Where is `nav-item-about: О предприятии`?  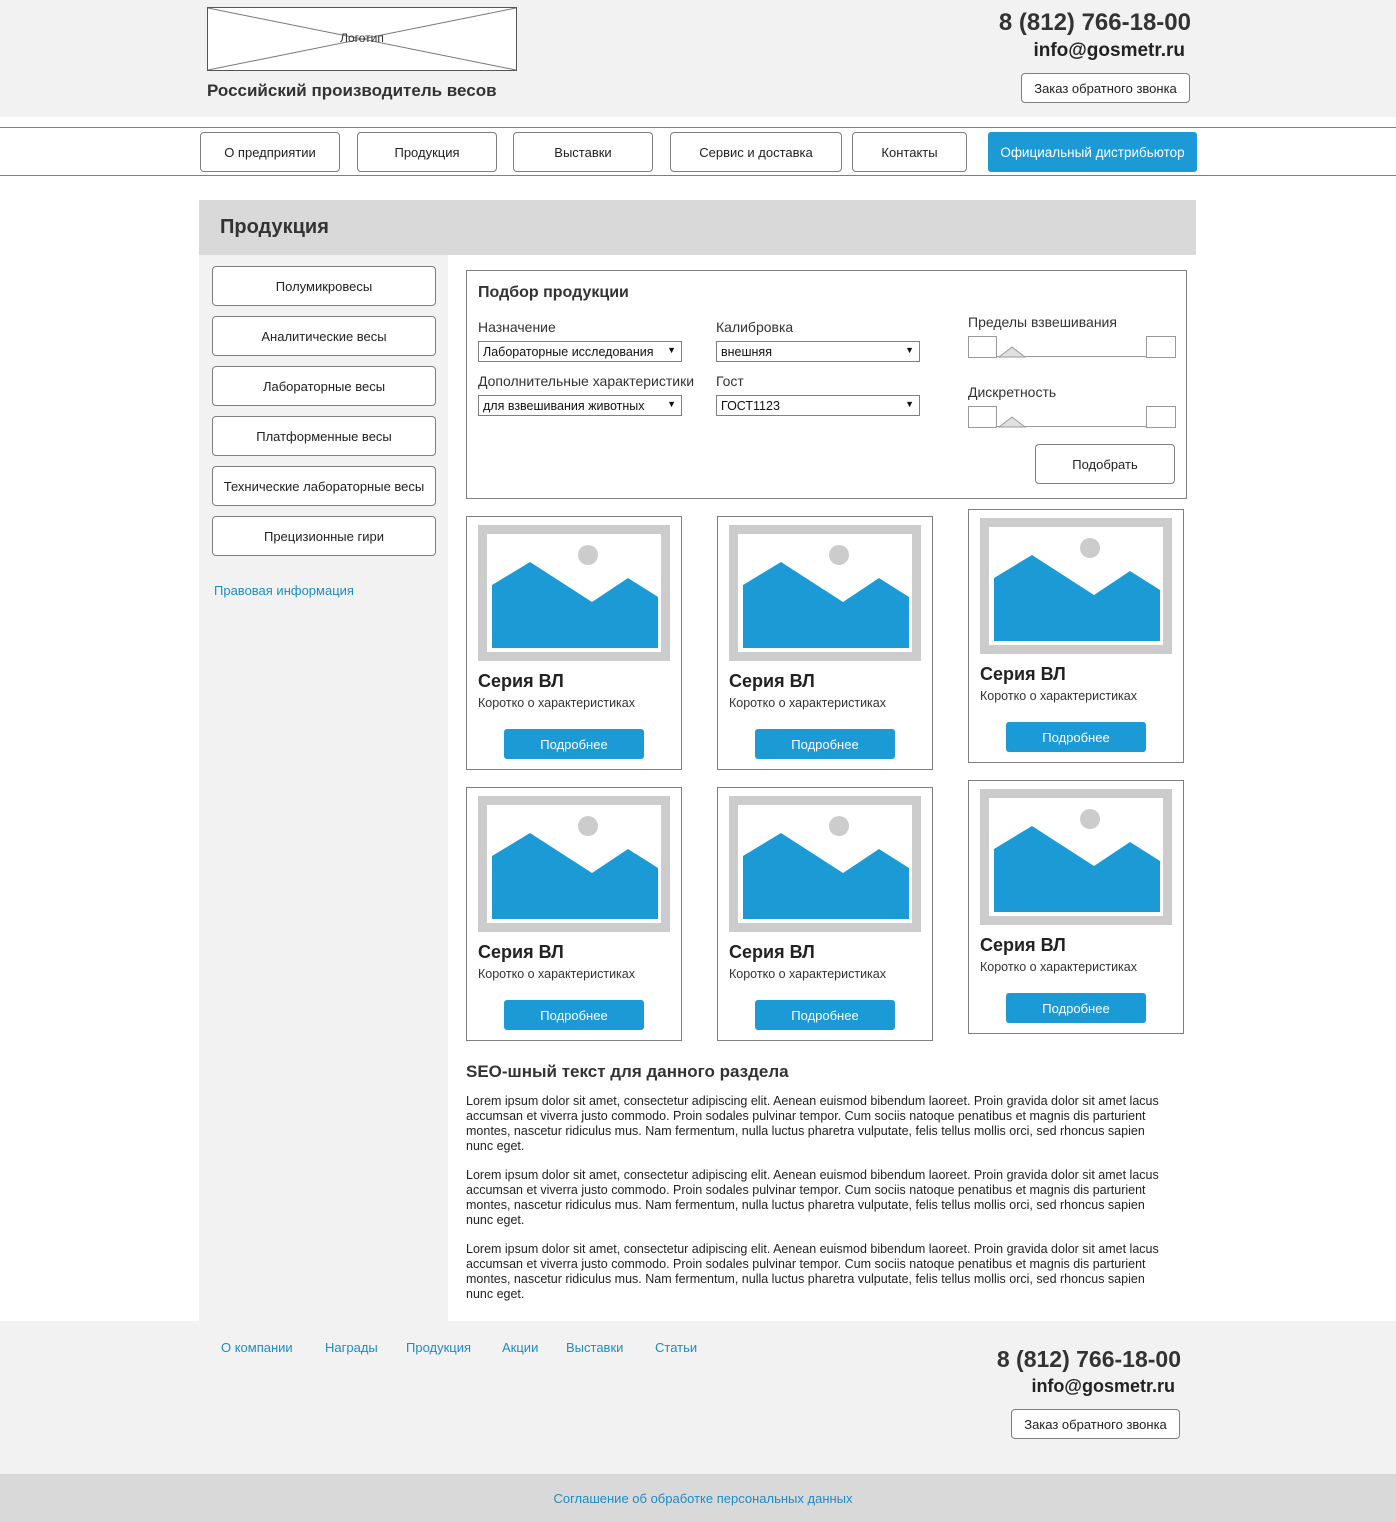 nav-item-about: О предприятии is located at coordinates (270, 152).